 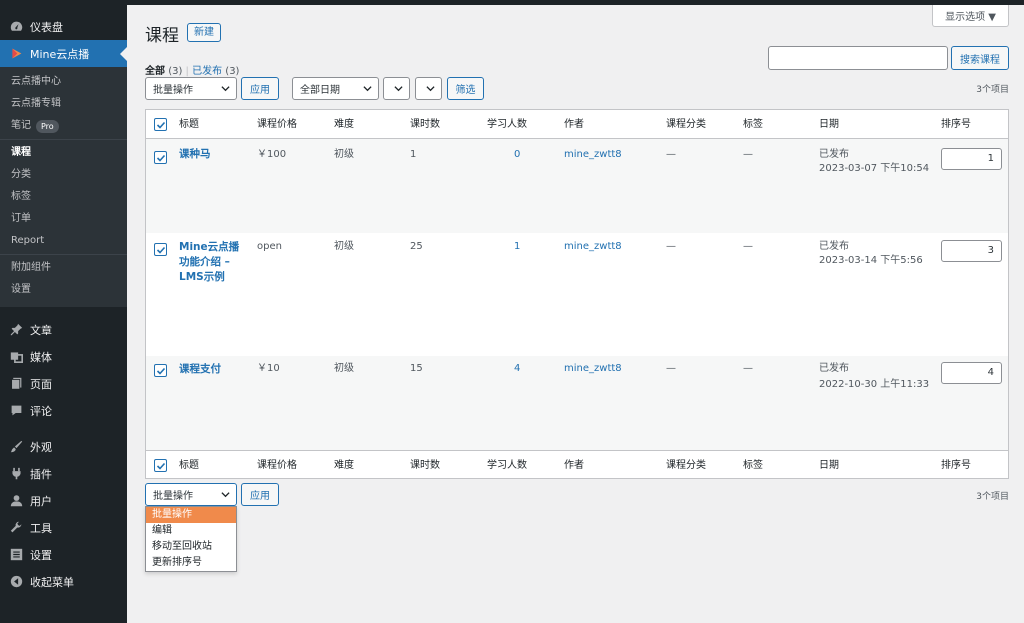 What do you see at coordinates (160, 124) in the screenshot?
I see `select-all-checkbox` at bounding box center [160, 124].